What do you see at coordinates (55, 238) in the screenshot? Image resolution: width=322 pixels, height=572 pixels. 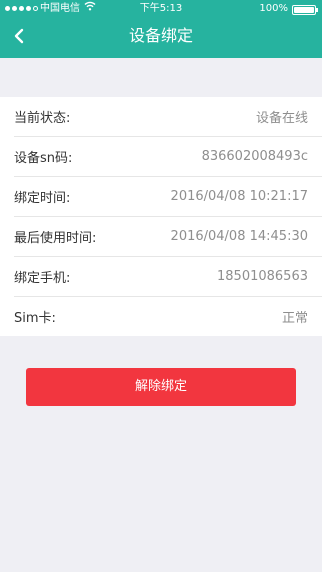 I see `row-label: 最后使用时间:` at bounding box center [55, 238].